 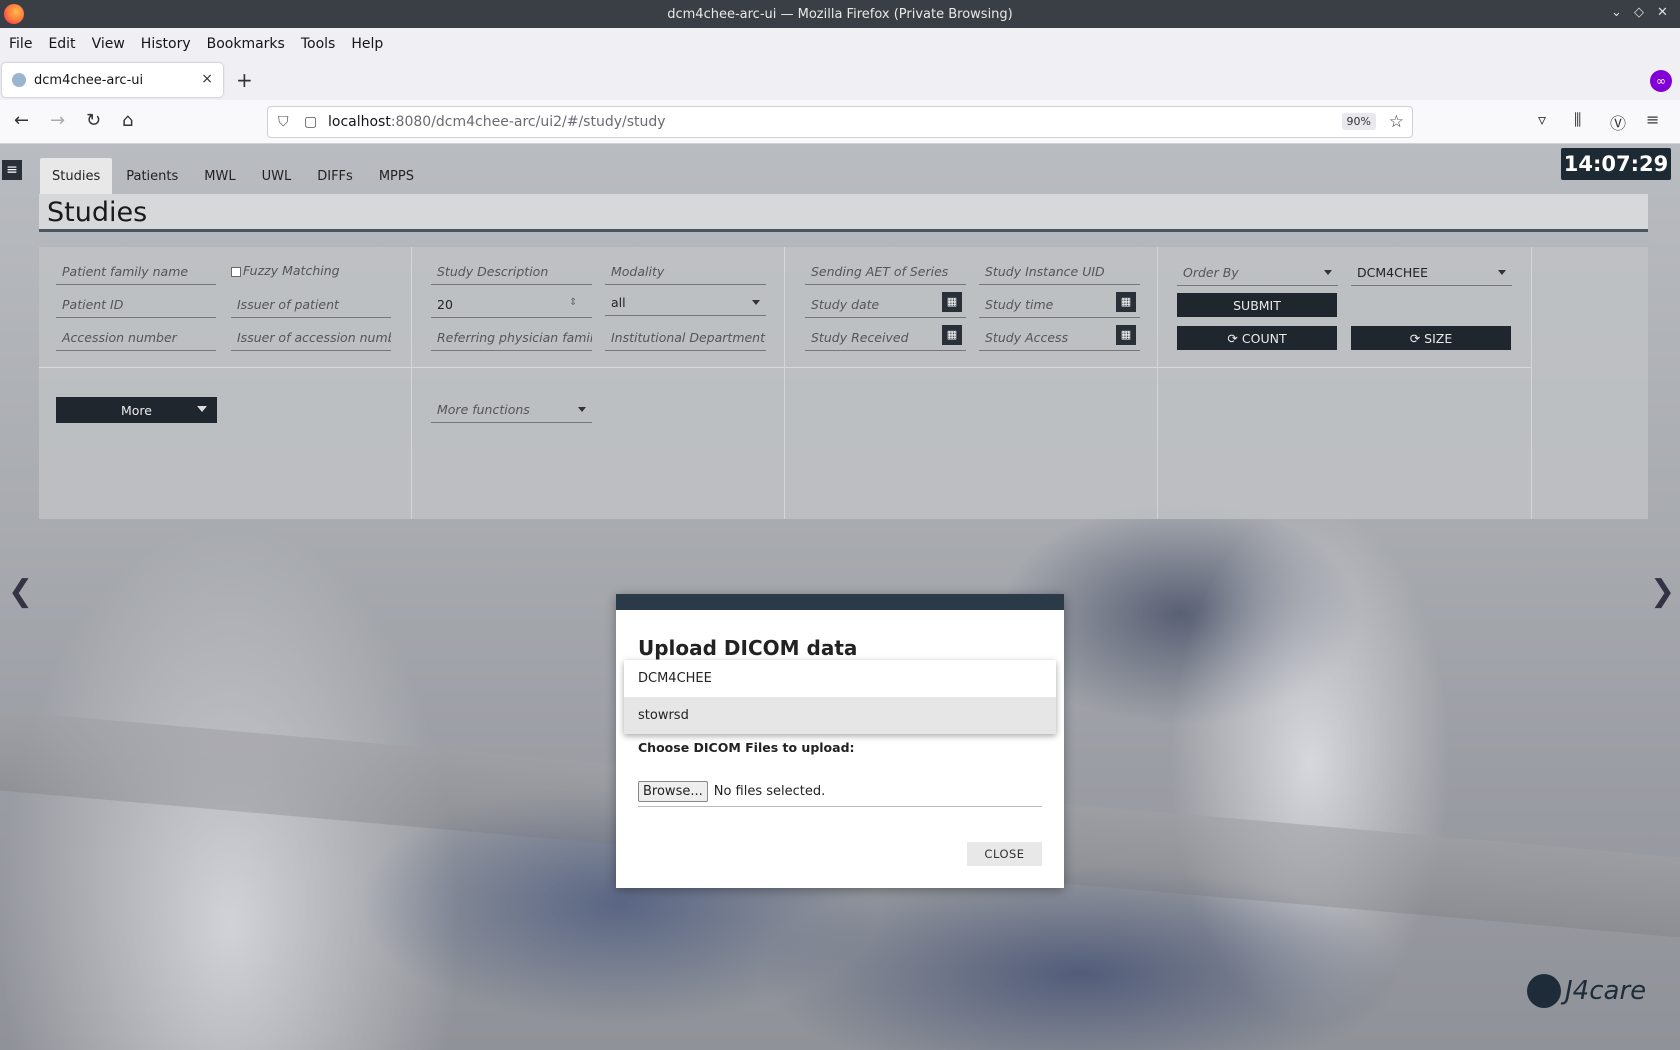 I want to click on back-icon: ←, so click(x=21, y=120).